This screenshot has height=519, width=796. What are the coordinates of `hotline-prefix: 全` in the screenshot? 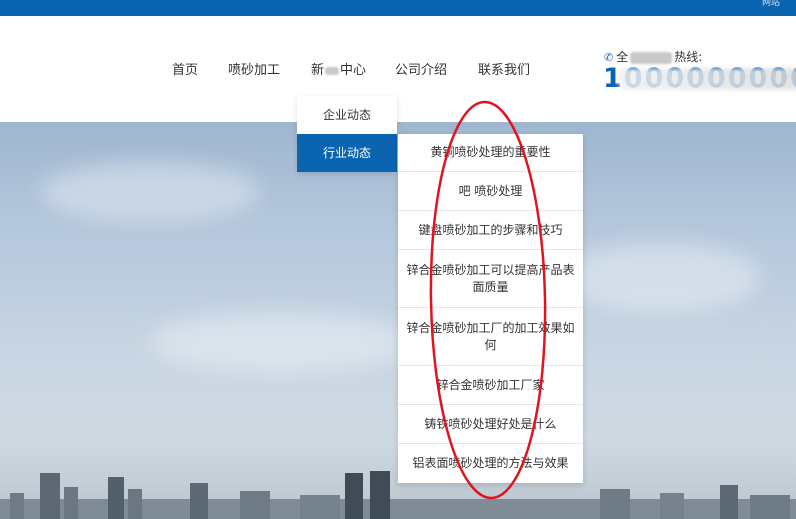 It's located at (622, 57).